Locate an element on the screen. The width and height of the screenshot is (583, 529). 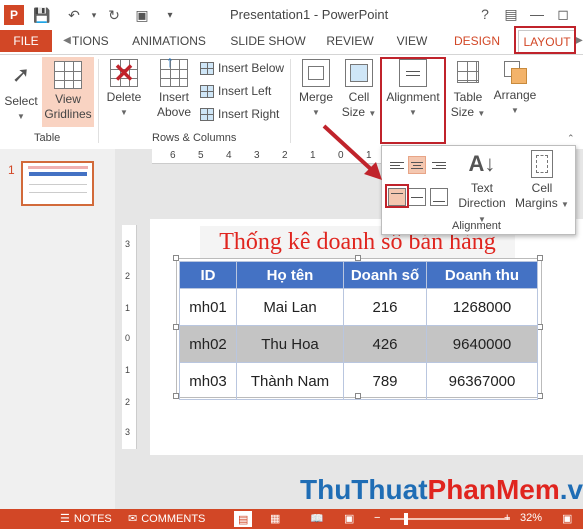
tab-slide-show: SLIDE SHOW is located at coordinates (268, 41).